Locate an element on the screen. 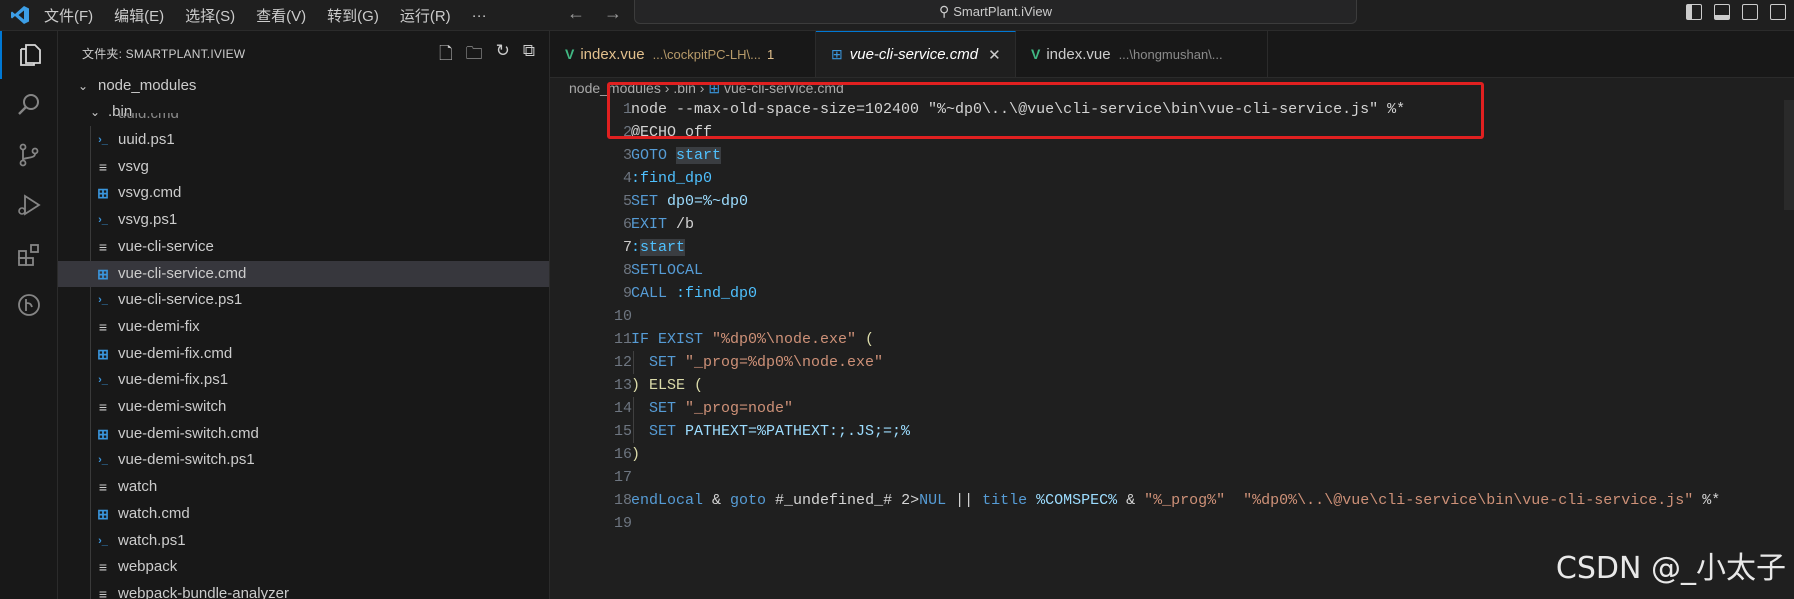  code-line-9: CALL :find_dp0 is located at coordinates (694, 293).